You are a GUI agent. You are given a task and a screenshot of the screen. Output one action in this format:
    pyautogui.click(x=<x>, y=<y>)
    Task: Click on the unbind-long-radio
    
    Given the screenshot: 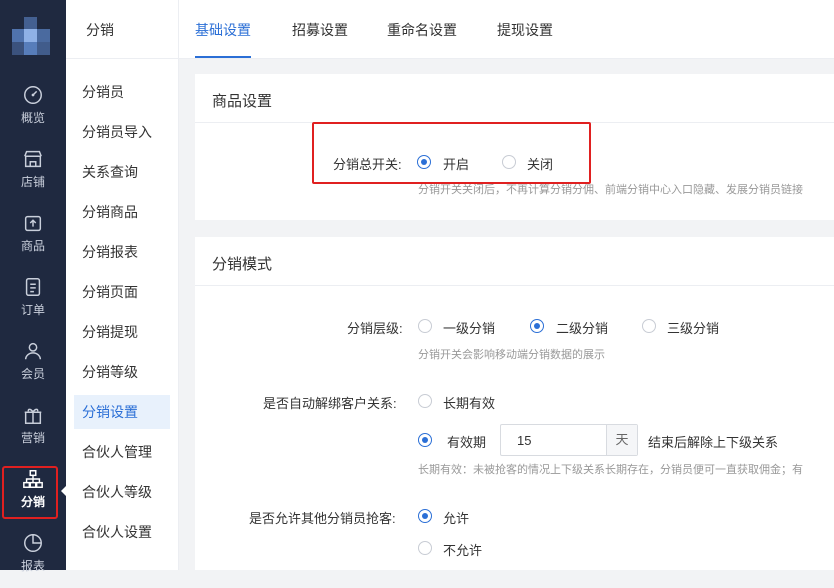 What is the action you would take?
    pyautogui.click(x=425, y=401)
    